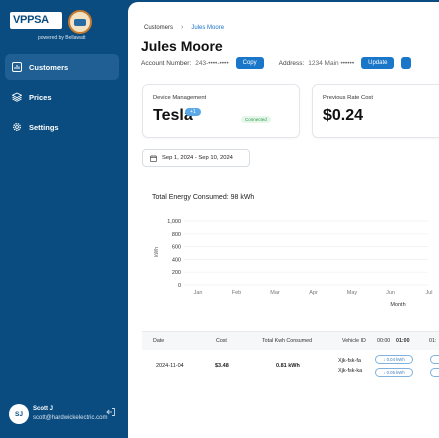  I want to click on update-button: Update, so click(378, 63).